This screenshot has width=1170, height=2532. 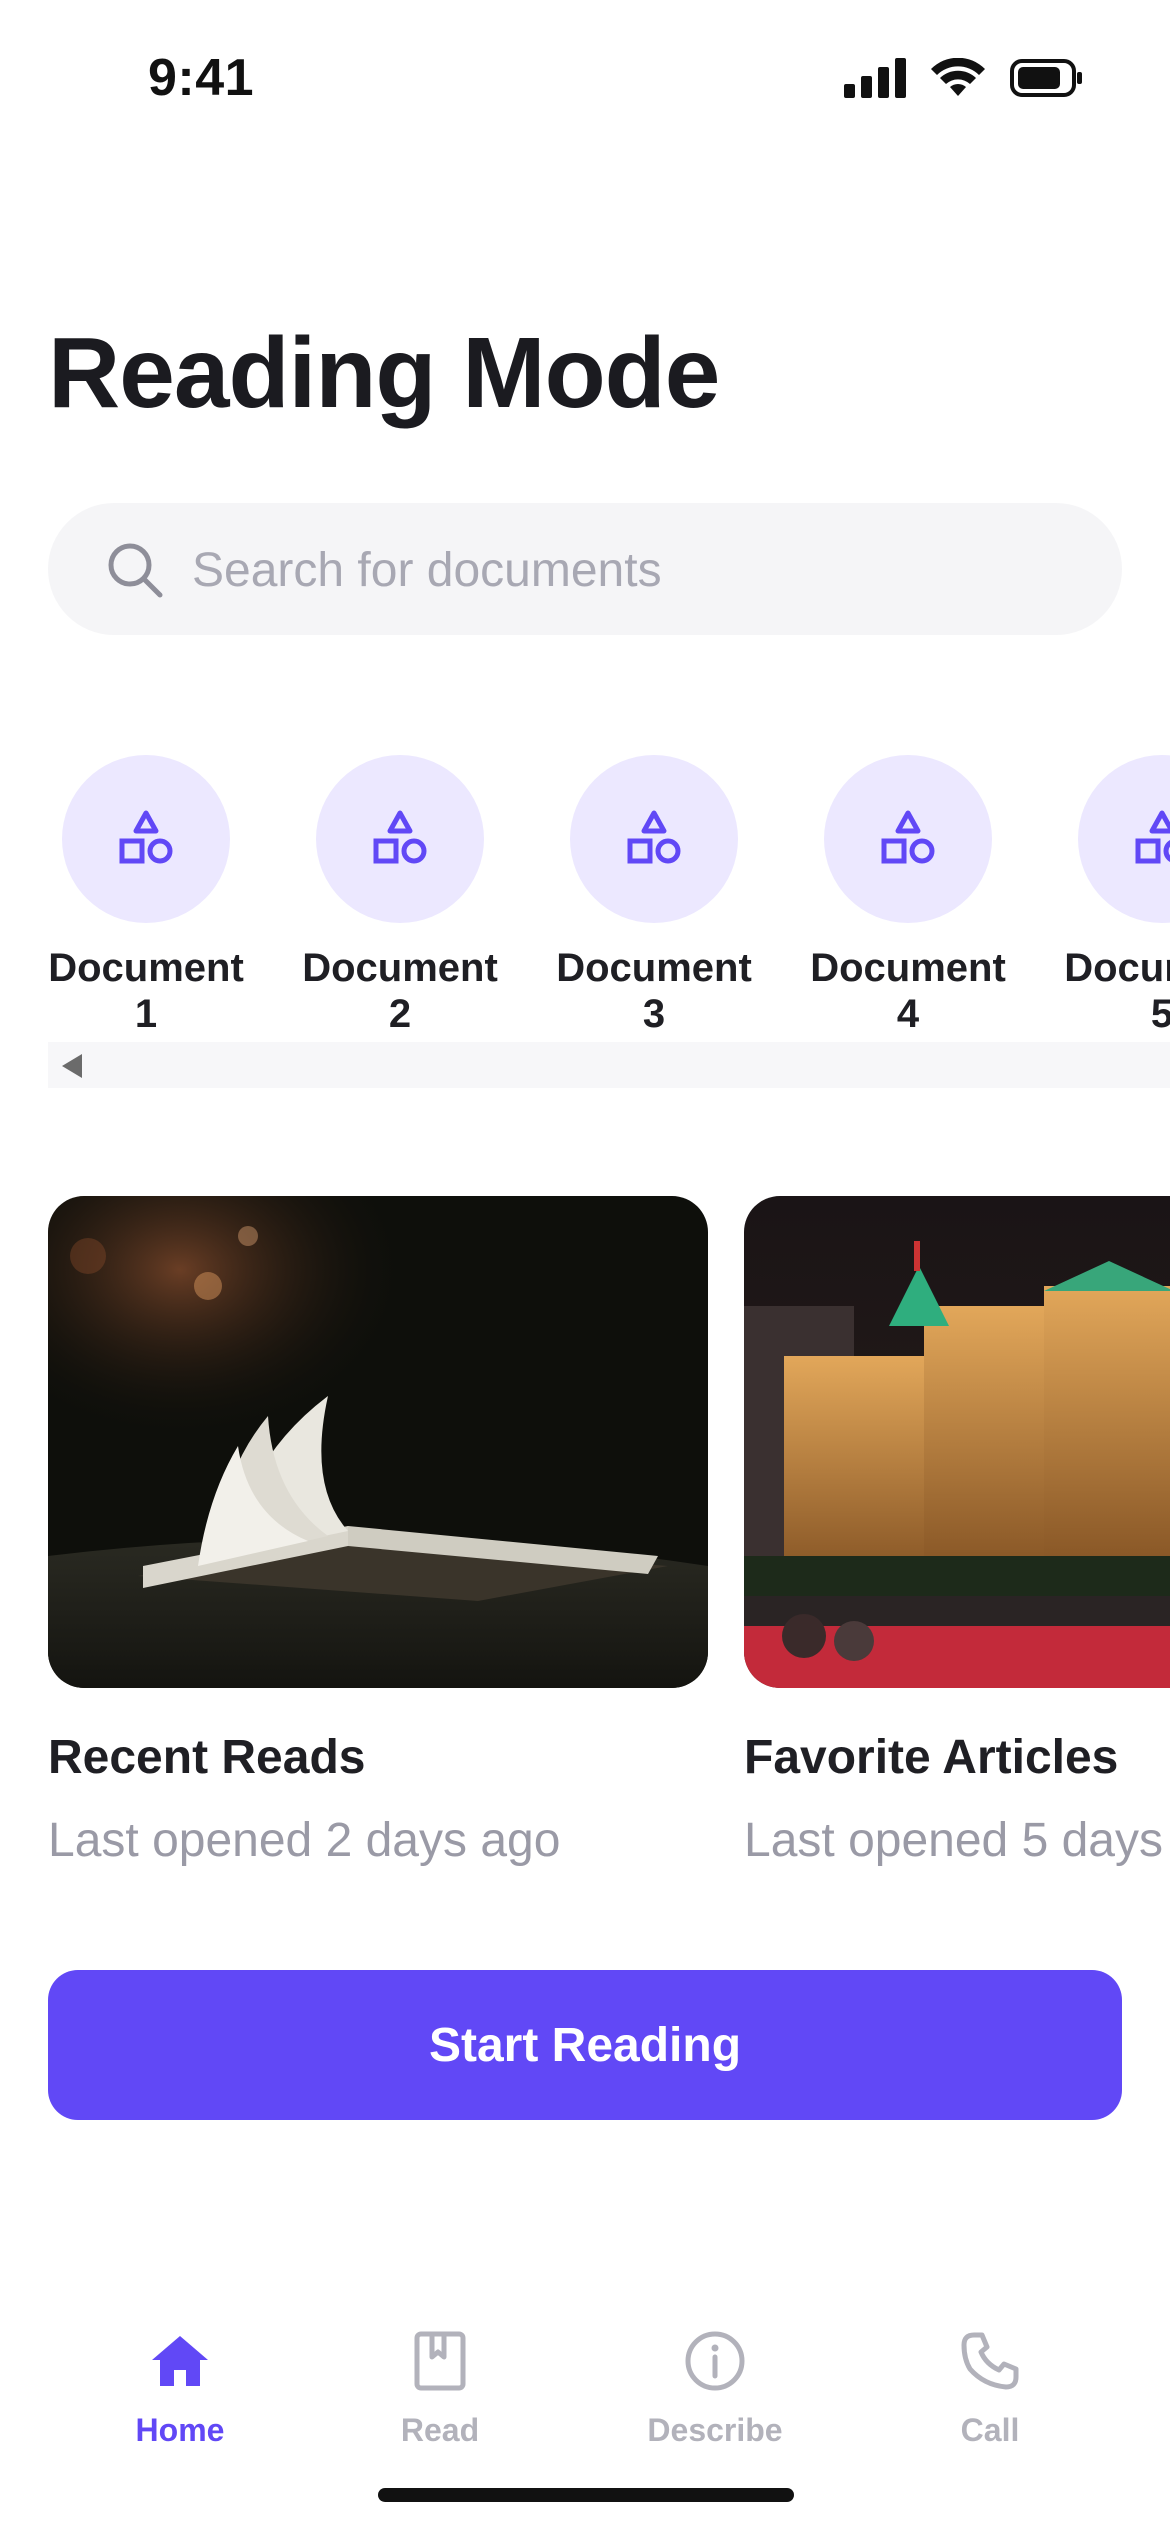 I want to click on tab-bar: Home Read Describe Call, so click(x=585, y=2390).